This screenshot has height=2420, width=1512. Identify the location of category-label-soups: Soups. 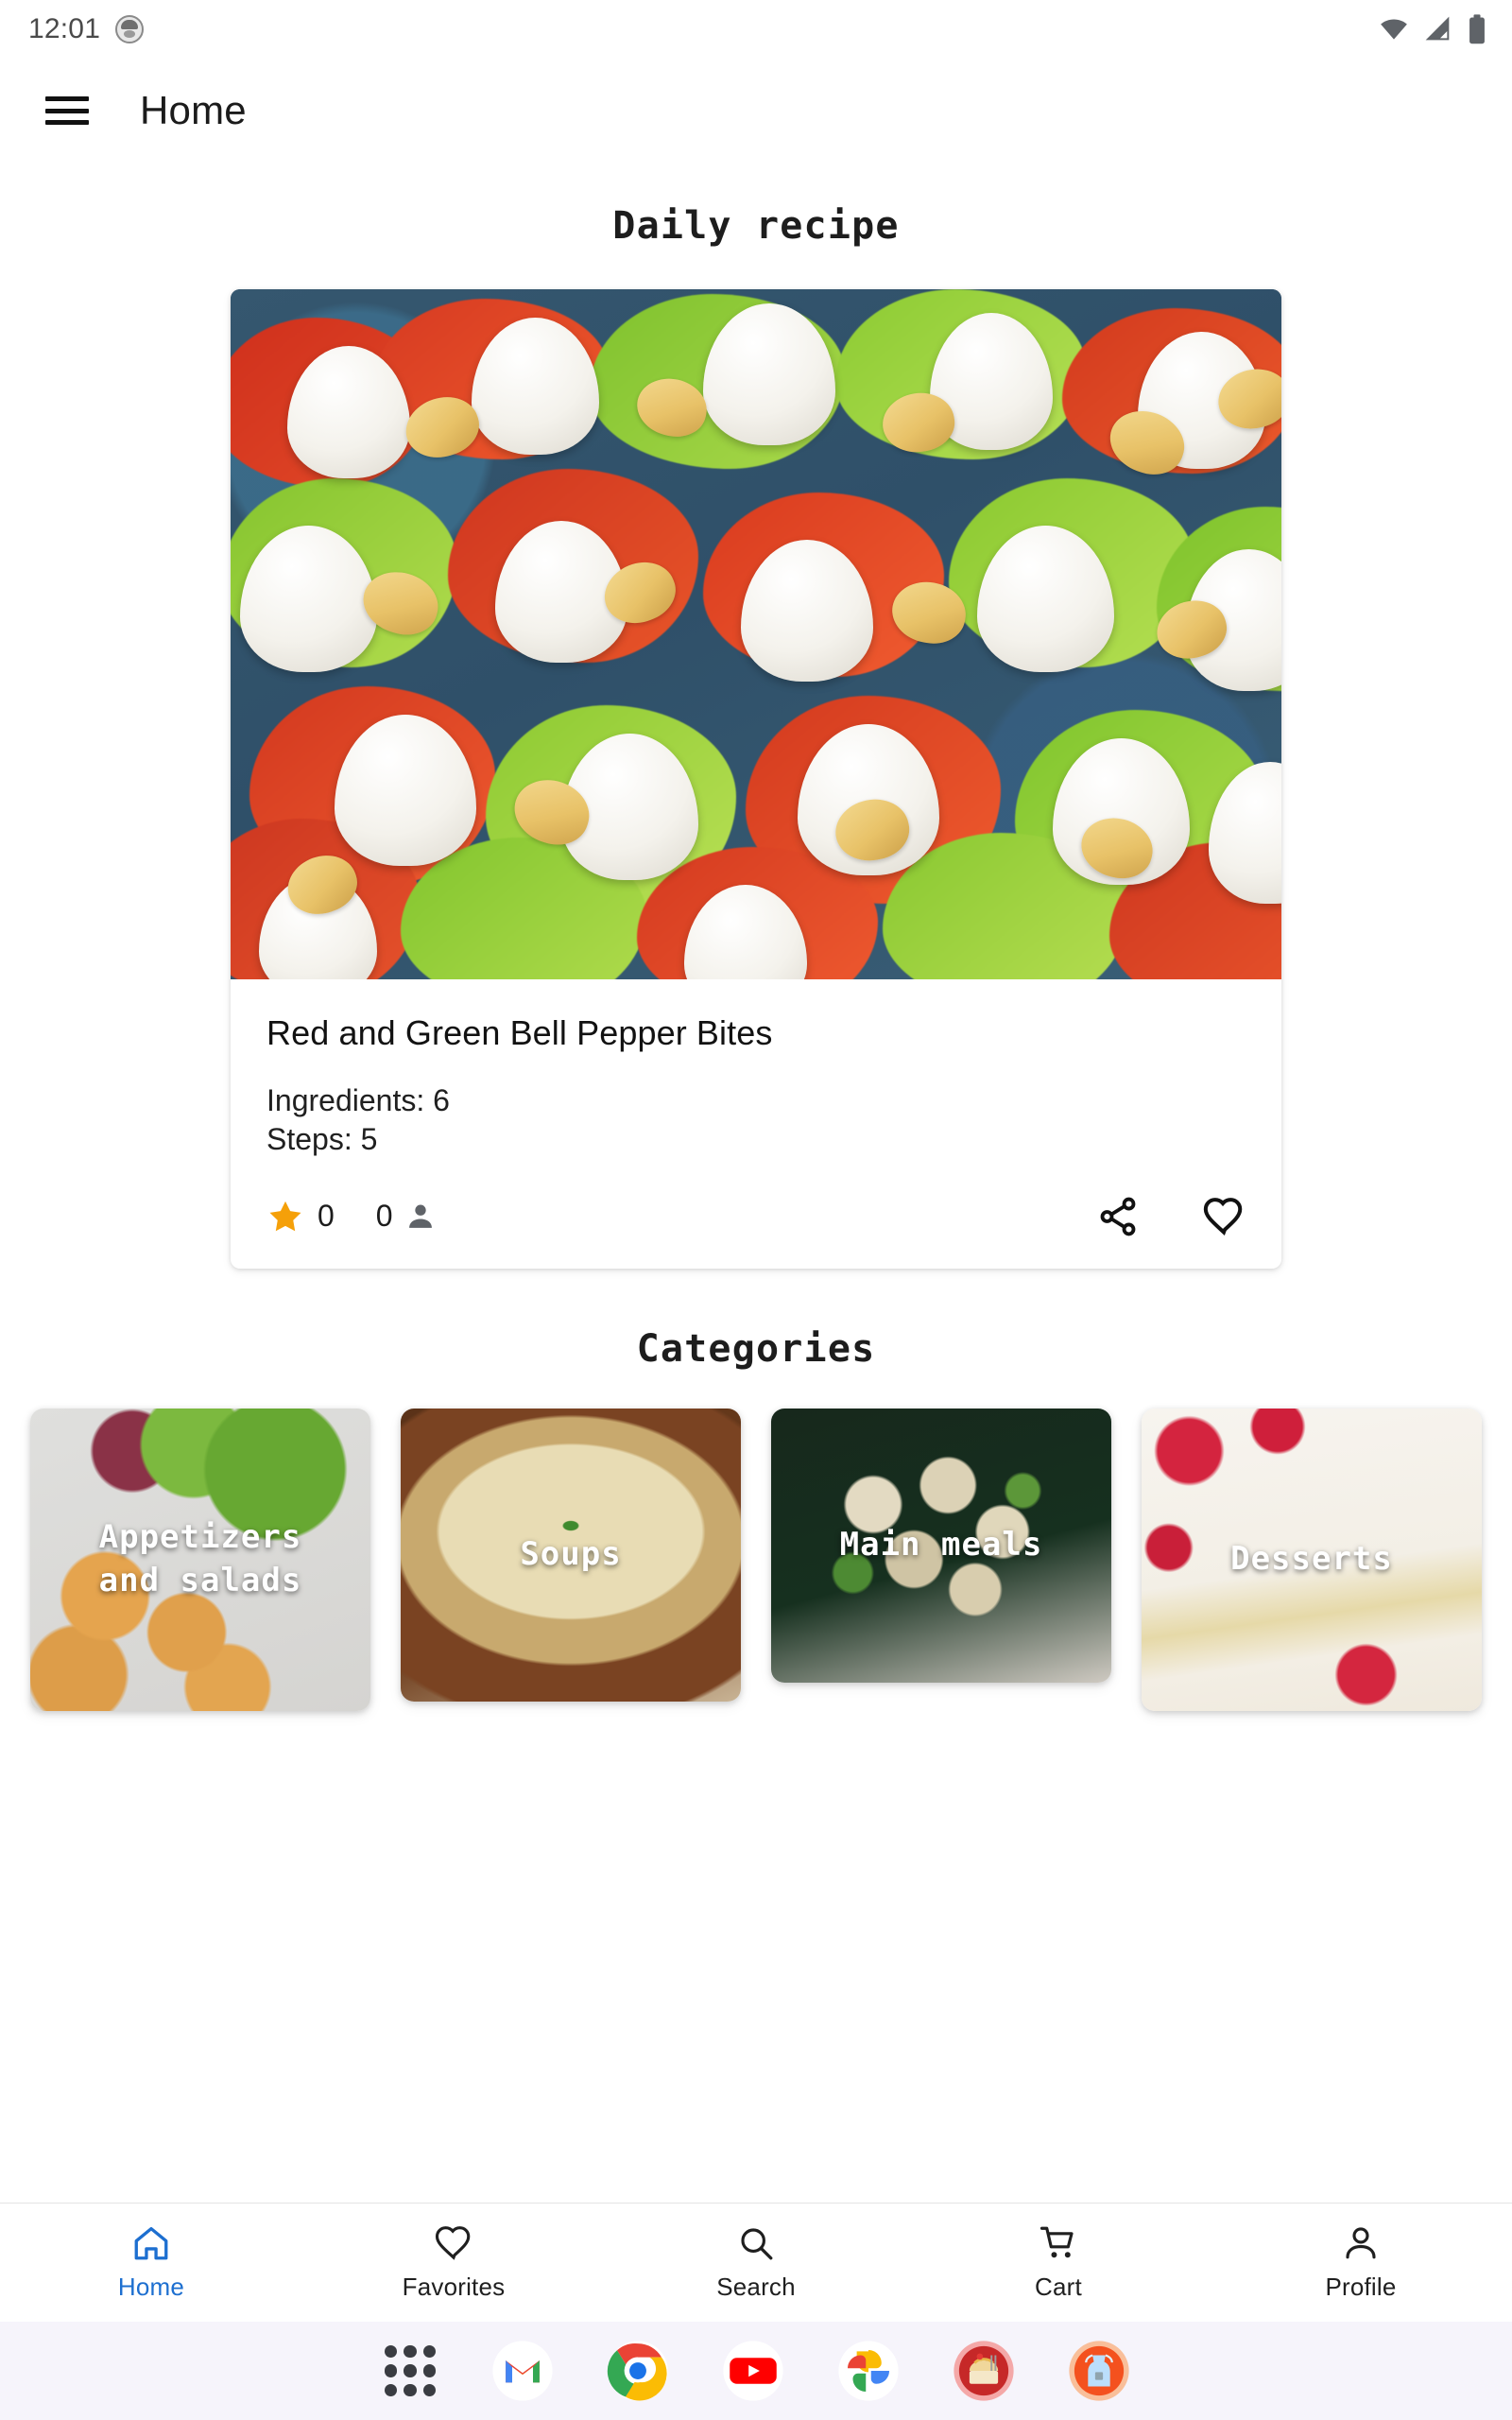
(571, 1553).